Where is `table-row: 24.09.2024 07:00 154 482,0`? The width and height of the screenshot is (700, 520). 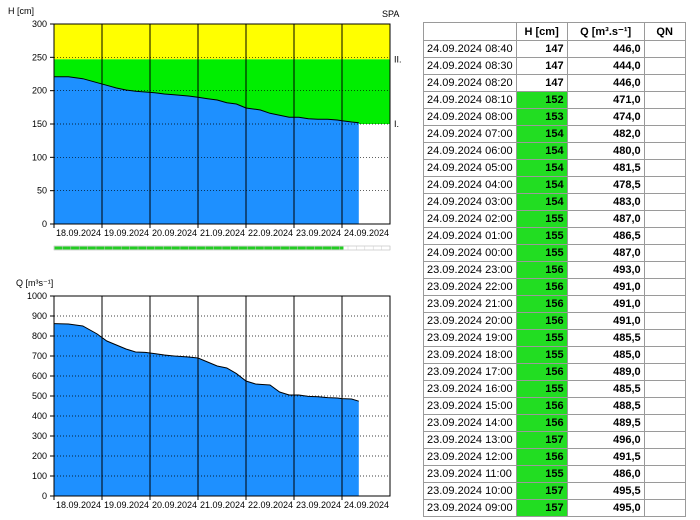
table-row: 24.09.2024 07:00 154 482,0 is located at coordinates (554, 134).